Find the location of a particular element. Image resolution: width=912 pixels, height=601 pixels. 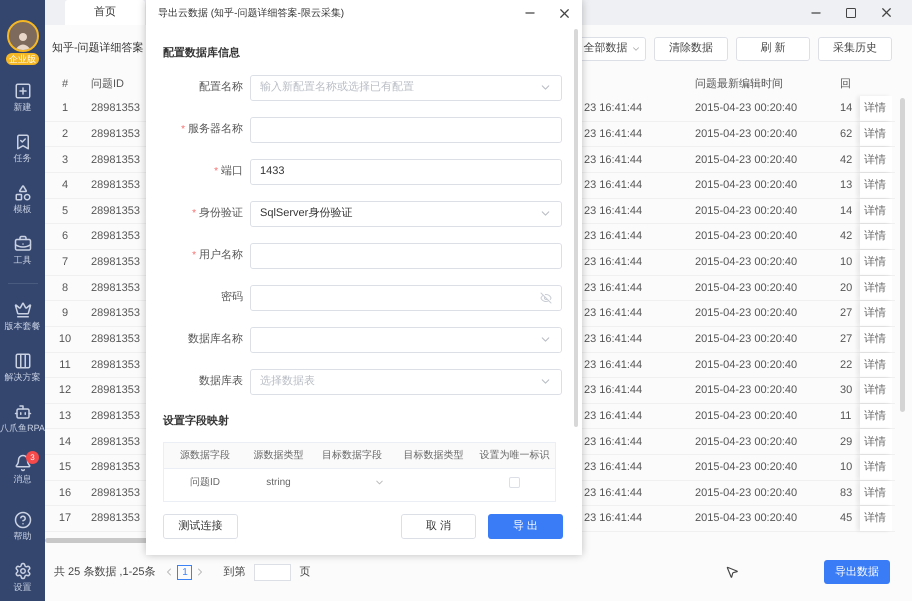

field-label: 密码 is located at coordinates (232, 298).